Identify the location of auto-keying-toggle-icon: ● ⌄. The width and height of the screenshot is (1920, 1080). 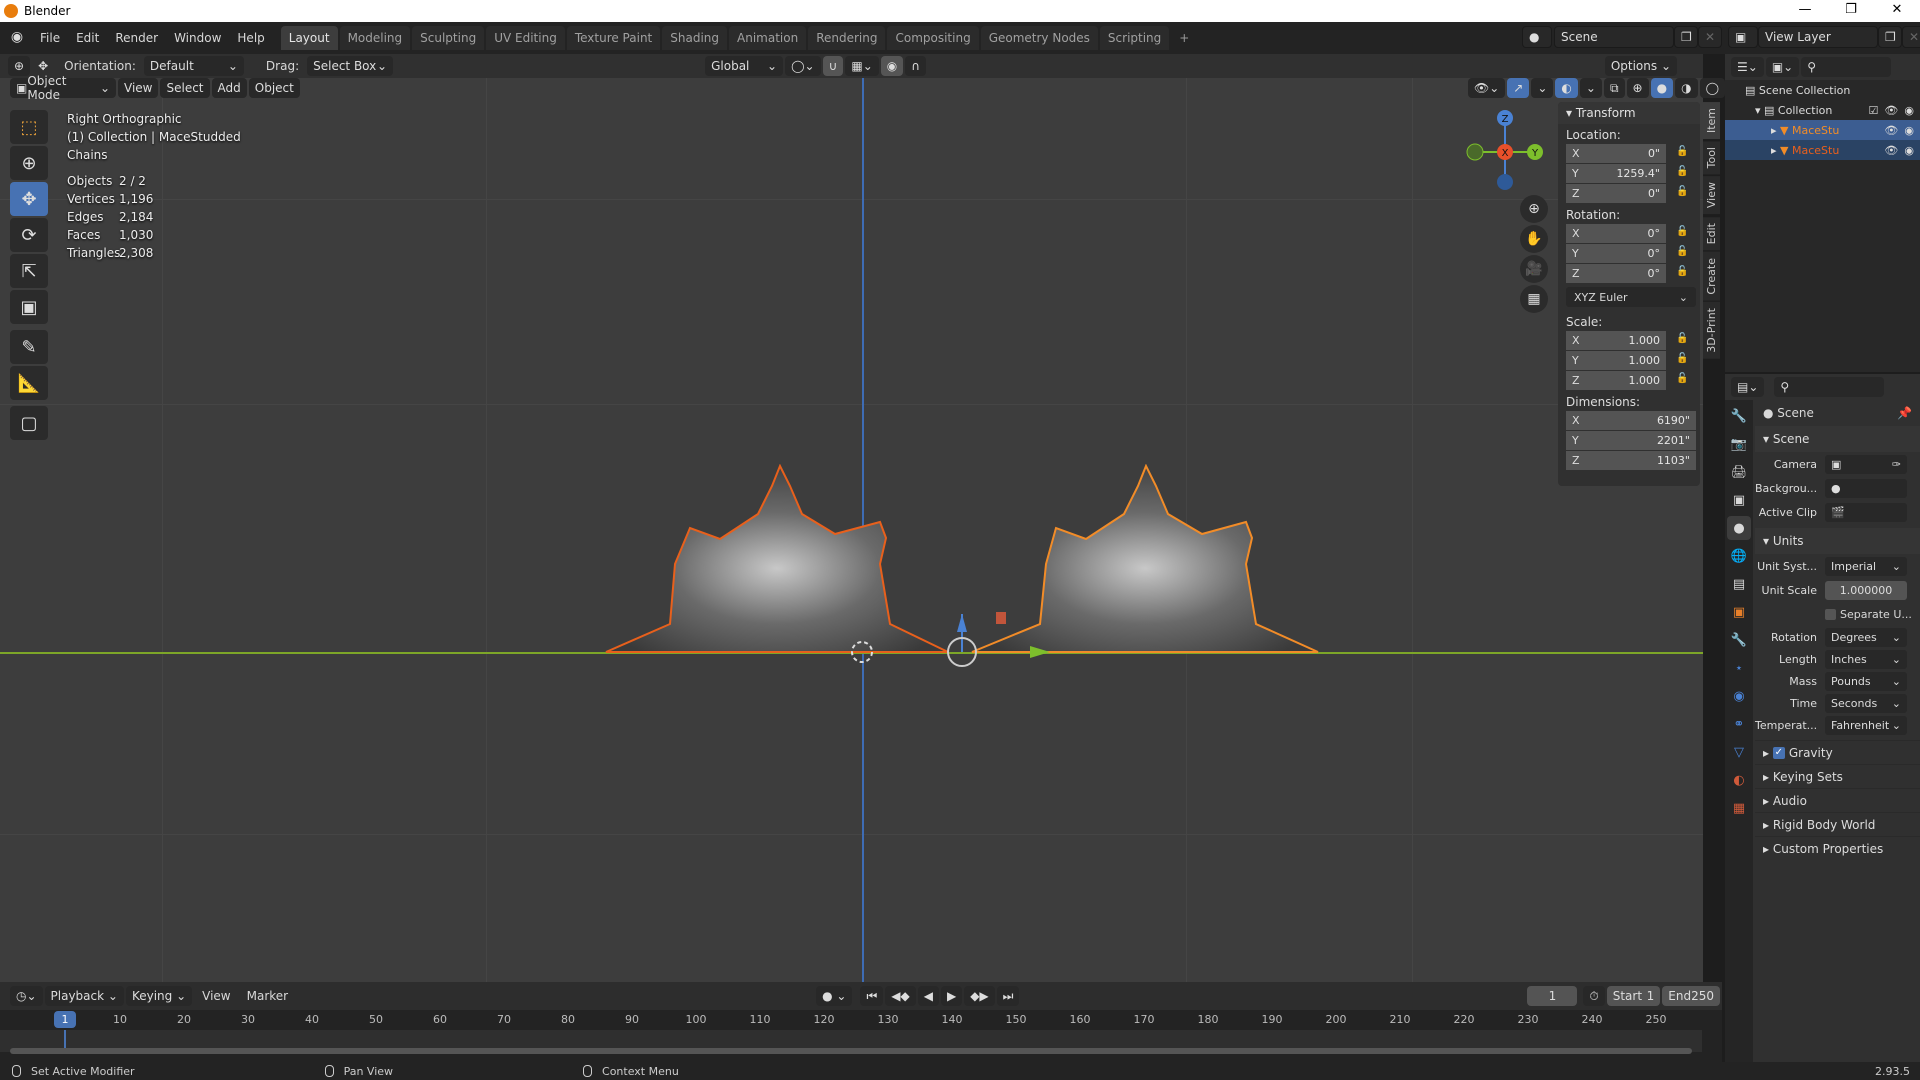
(834, 996).